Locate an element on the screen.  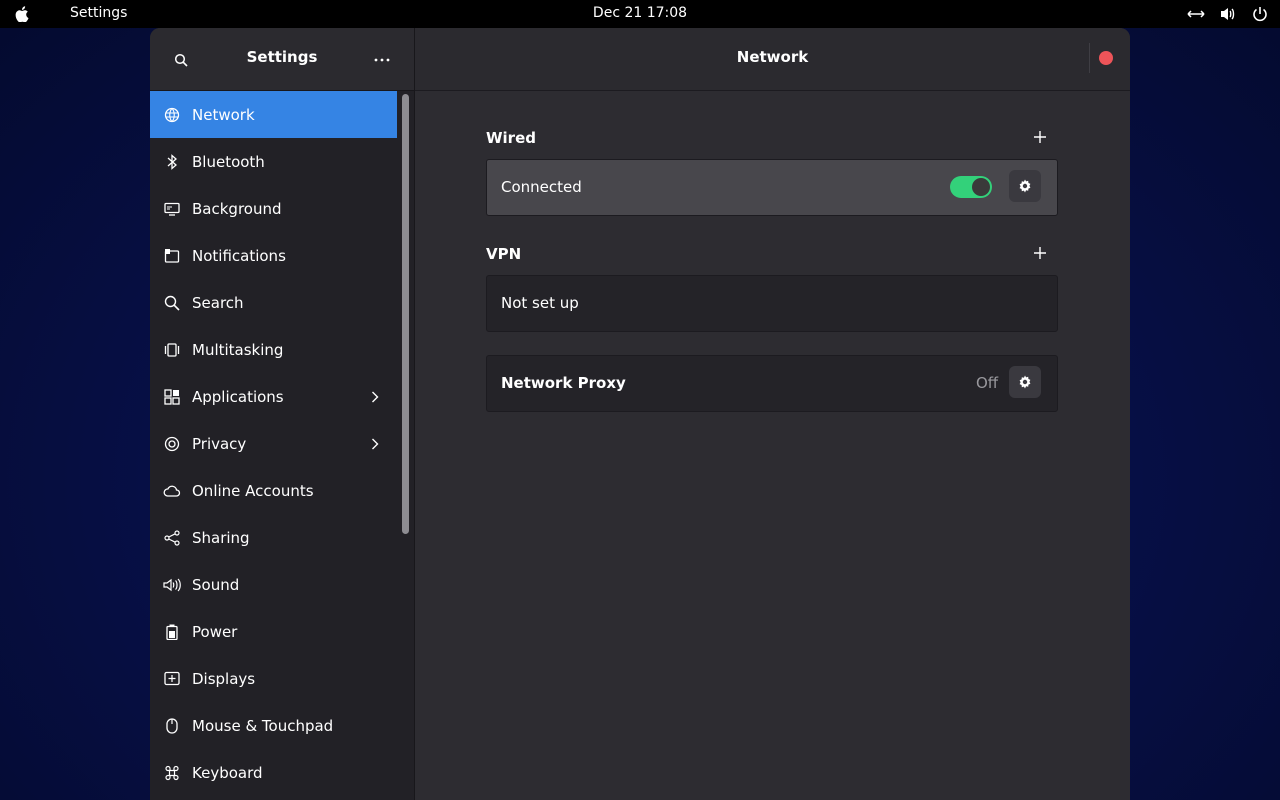
sidebar-item-applications: Applications is located at coordinates (273, 396).